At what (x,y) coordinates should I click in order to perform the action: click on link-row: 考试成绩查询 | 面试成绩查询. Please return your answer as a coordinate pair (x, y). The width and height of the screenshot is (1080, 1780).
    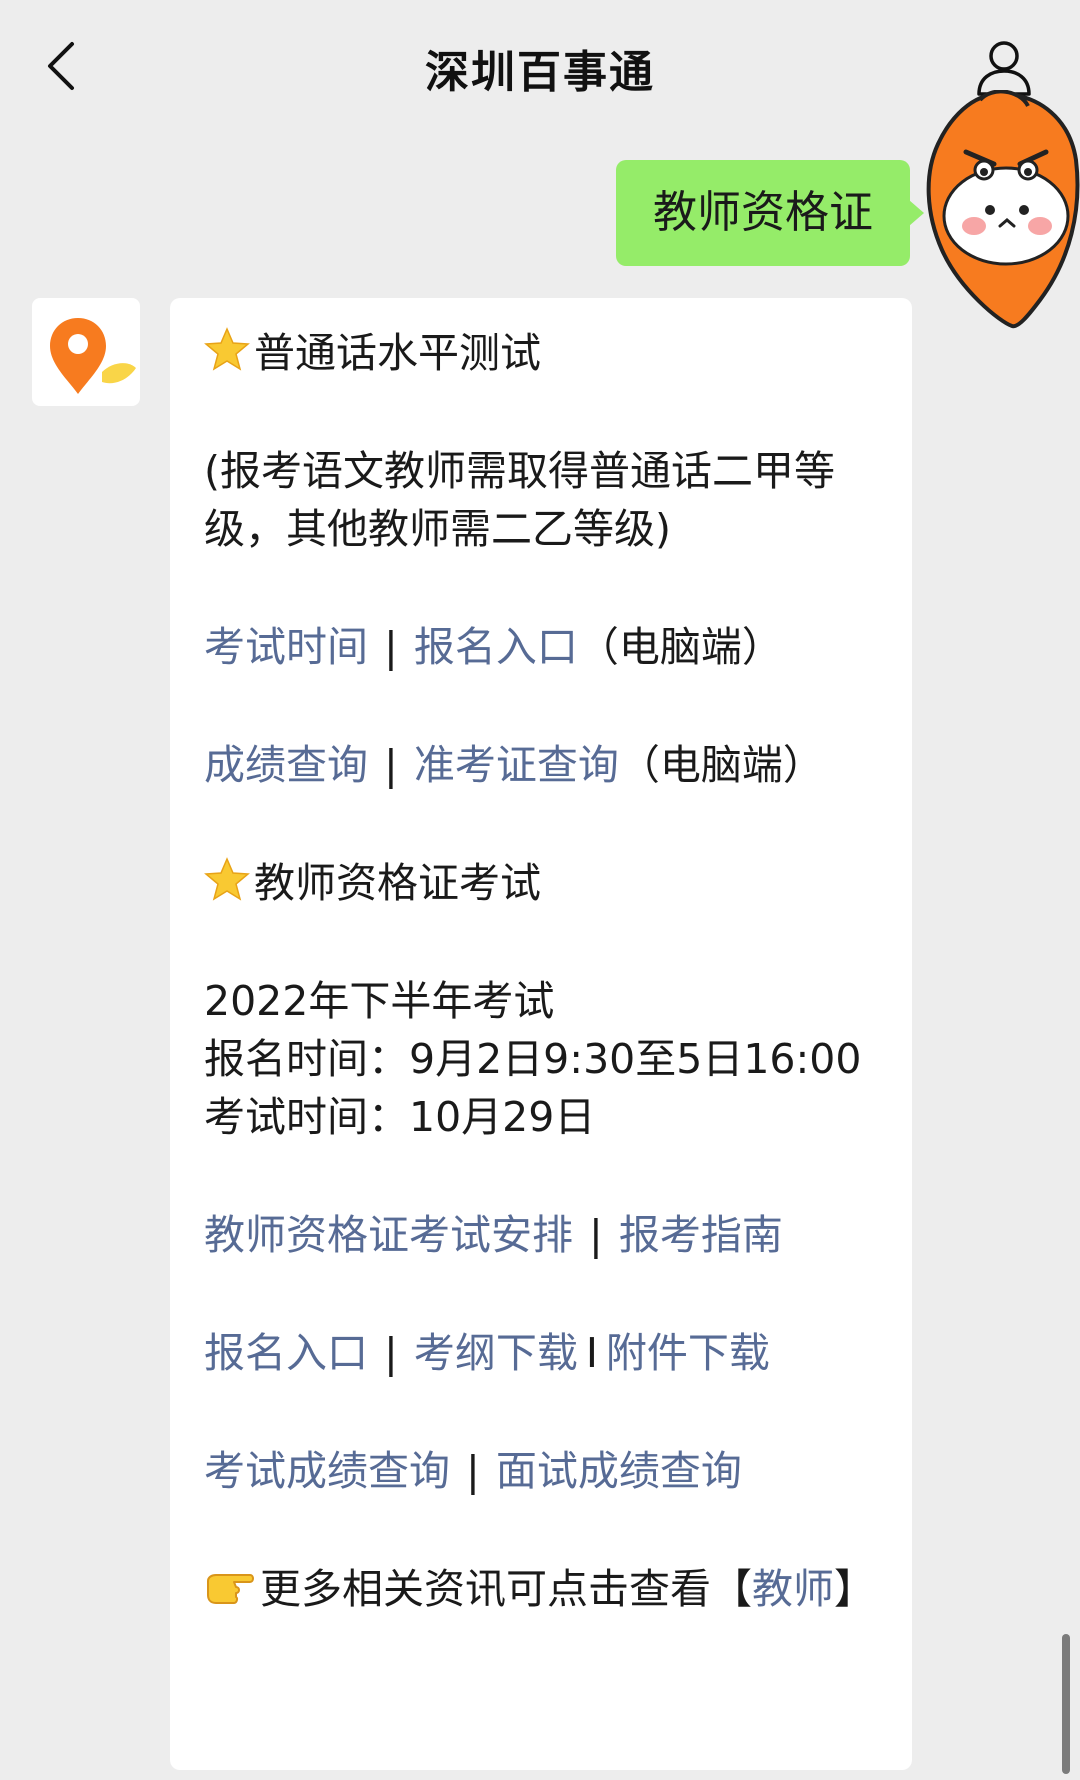
    Looking at the image, I should click on (543, 1471).